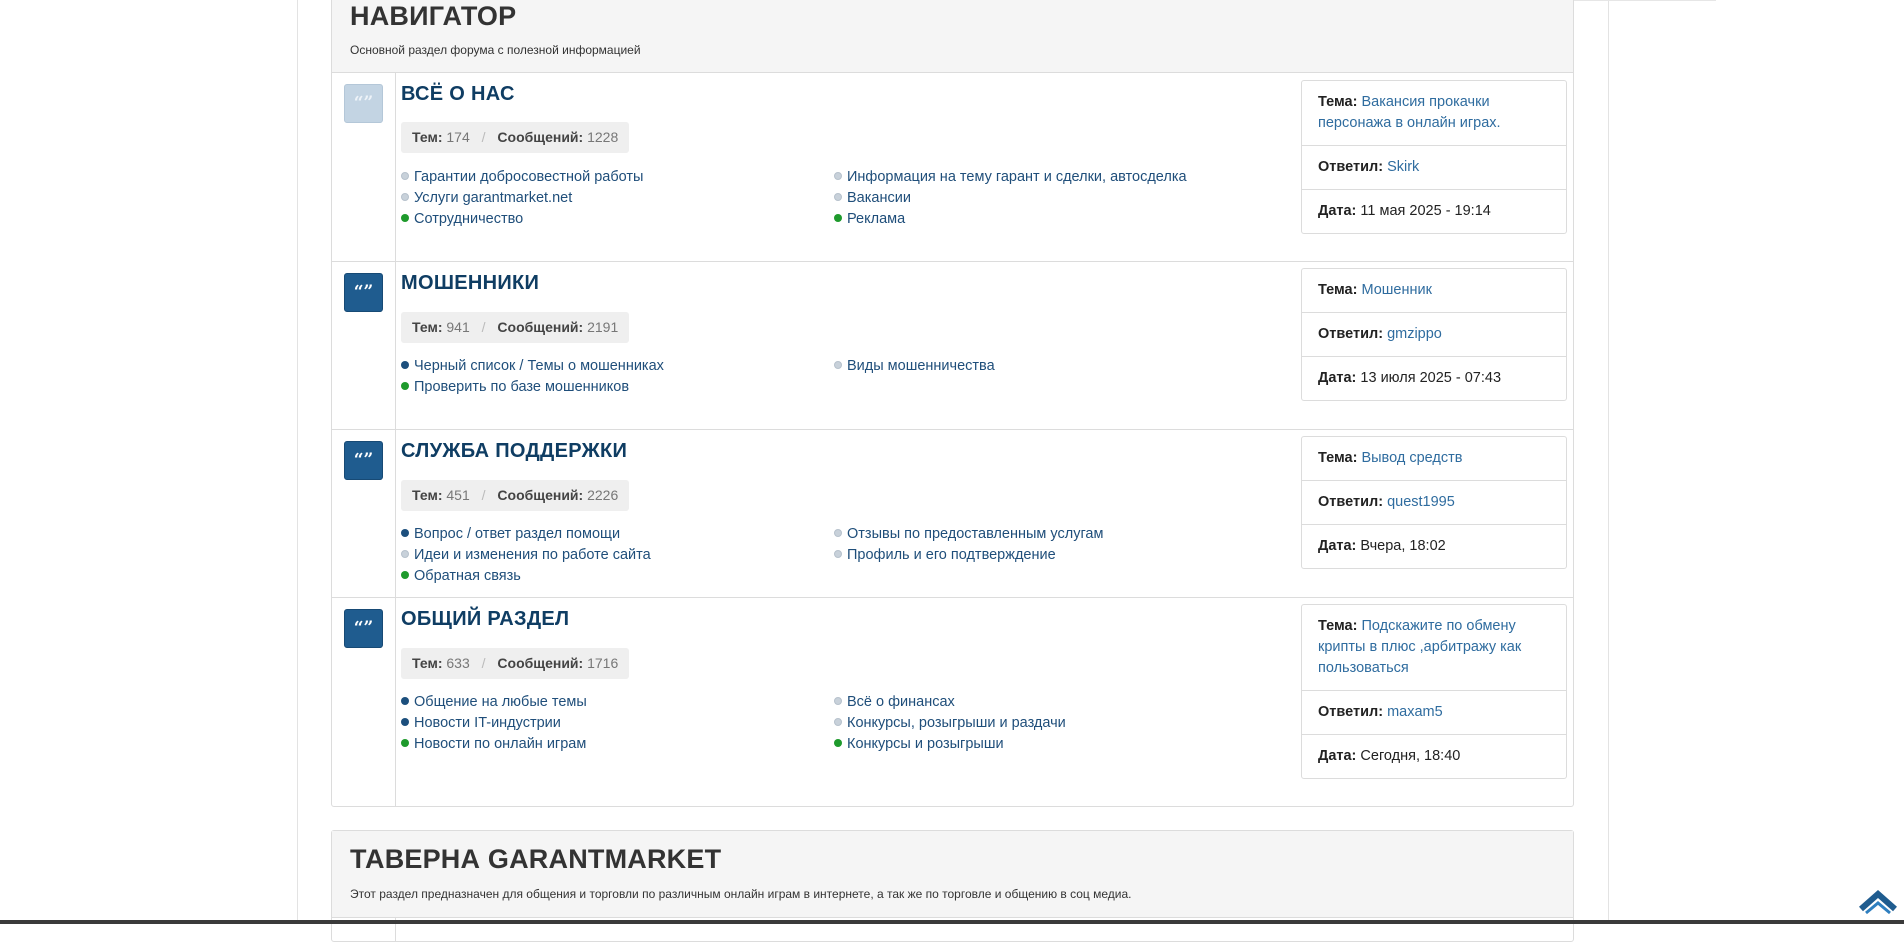 This screenshot has height=942, width=1904. What do you see at coordinates (522, 177) in the screenshot?
I see `subforum-link: Гарантии добросовестной работы` at bounding box center [522, 177].